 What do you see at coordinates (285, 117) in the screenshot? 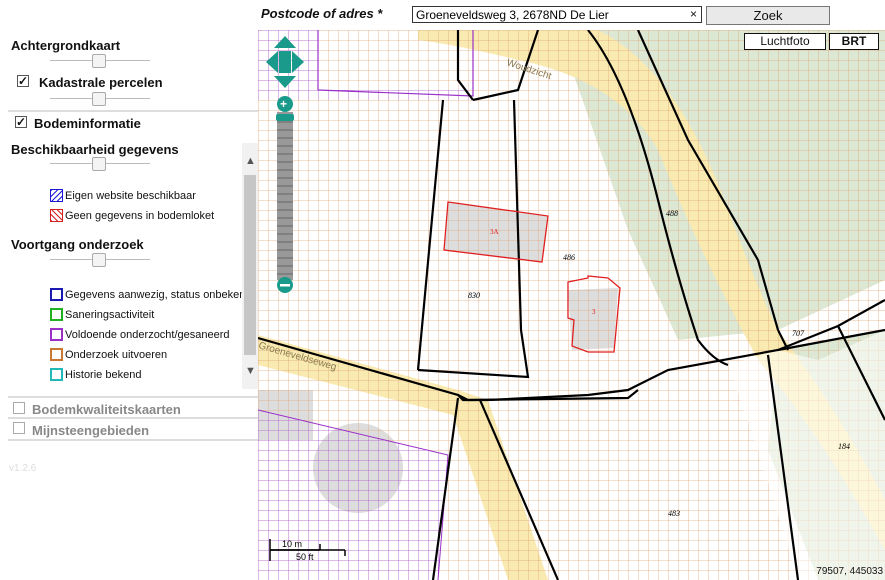
I see `zoom-slider-handle` at bounding box center [285, 117].